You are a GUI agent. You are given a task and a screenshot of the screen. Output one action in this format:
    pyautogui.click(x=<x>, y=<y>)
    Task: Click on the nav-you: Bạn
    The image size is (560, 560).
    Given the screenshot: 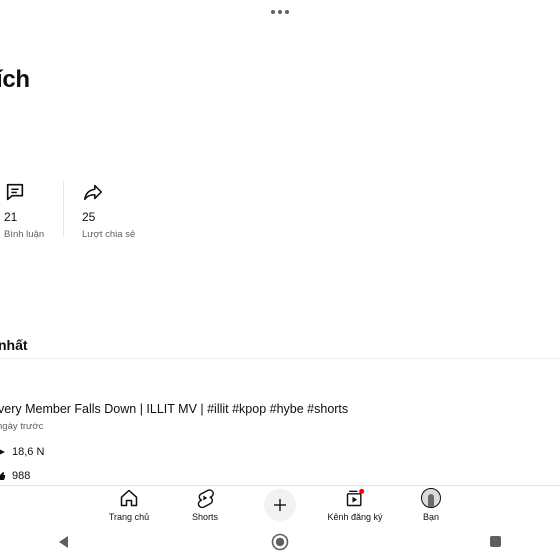 What is the action you would take?
    pyautogui.click(x=431, y=505)
    